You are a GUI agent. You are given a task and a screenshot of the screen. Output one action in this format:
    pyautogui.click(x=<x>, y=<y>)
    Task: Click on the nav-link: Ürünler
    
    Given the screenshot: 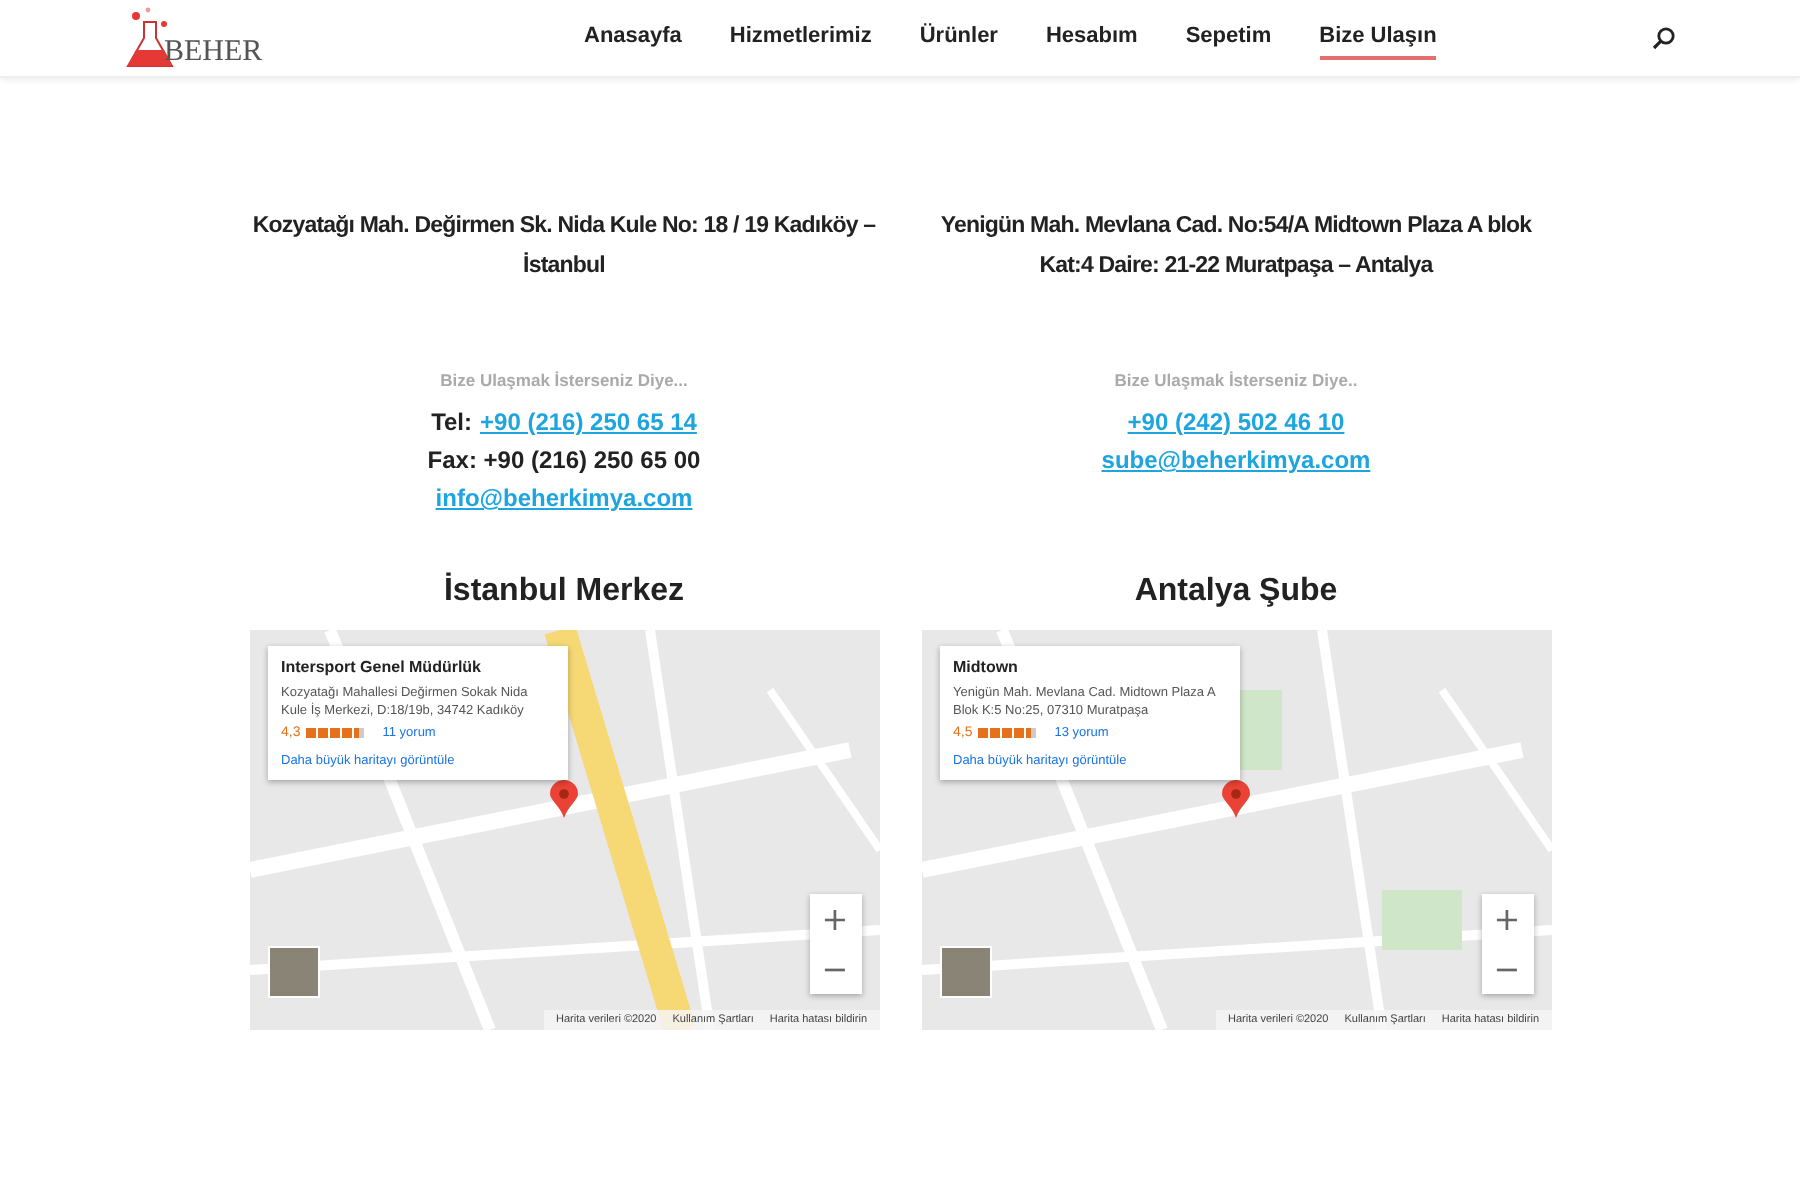 What is the action you would take?
    pyautogui.click(x=958, y=38)
    